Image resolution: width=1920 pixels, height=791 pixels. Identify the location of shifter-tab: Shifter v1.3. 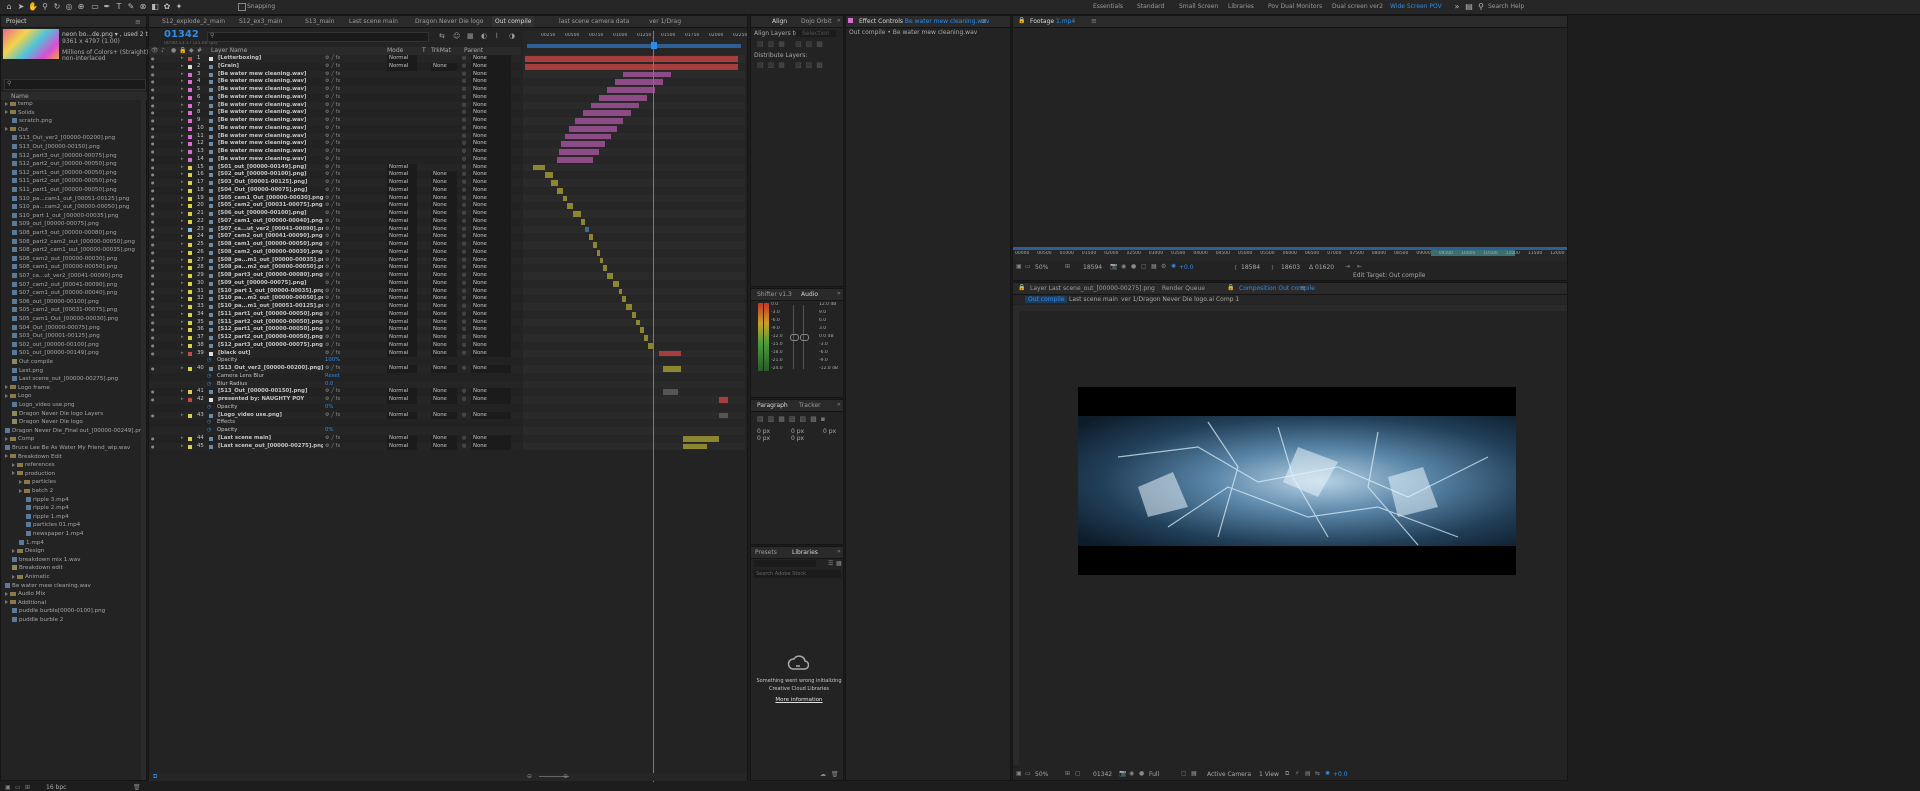
(774, 294).